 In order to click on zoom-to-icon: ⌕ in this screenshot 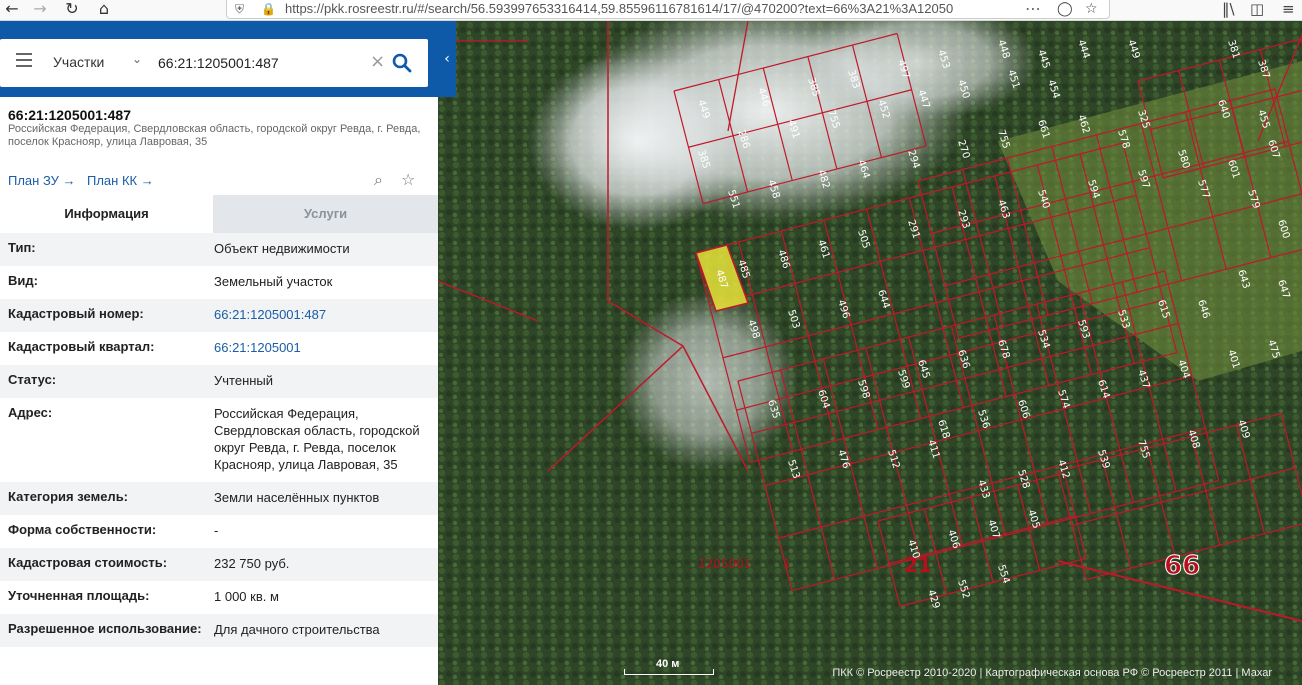, I will do `click(378, 180)`.